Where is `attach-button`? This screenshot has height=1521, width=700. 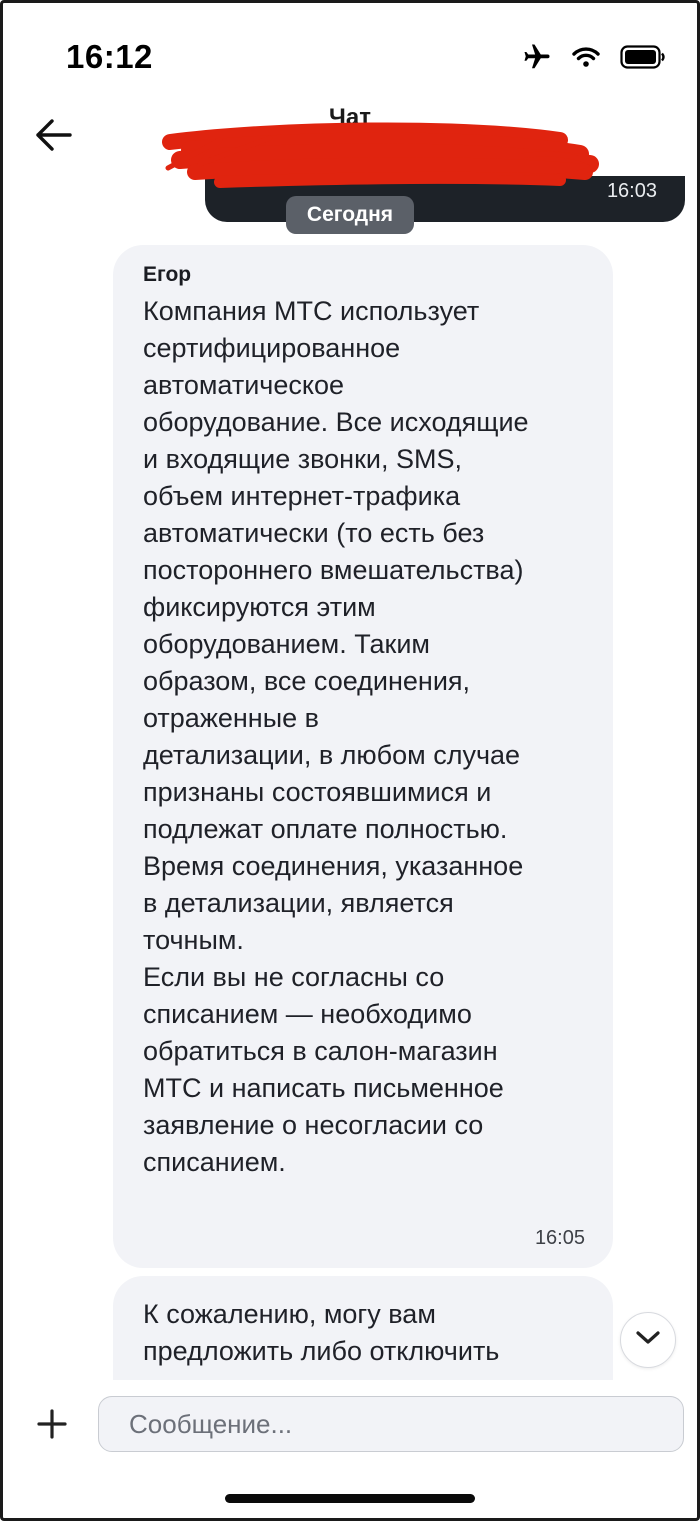 attach-button is located at coordinates (52, 1426).